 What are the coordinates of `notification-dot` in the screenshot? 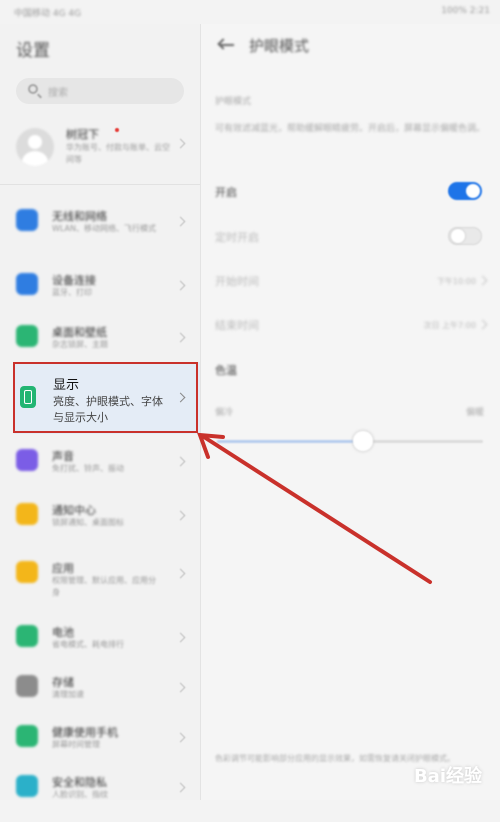 It's located at (117, 130).